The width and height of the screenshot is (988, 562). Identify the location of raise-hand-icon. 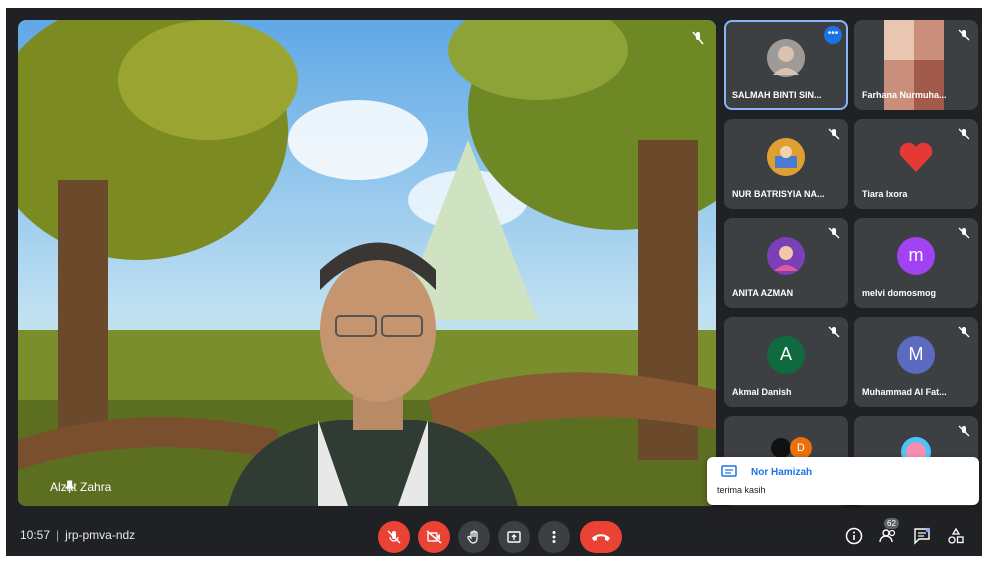
(472, 537).